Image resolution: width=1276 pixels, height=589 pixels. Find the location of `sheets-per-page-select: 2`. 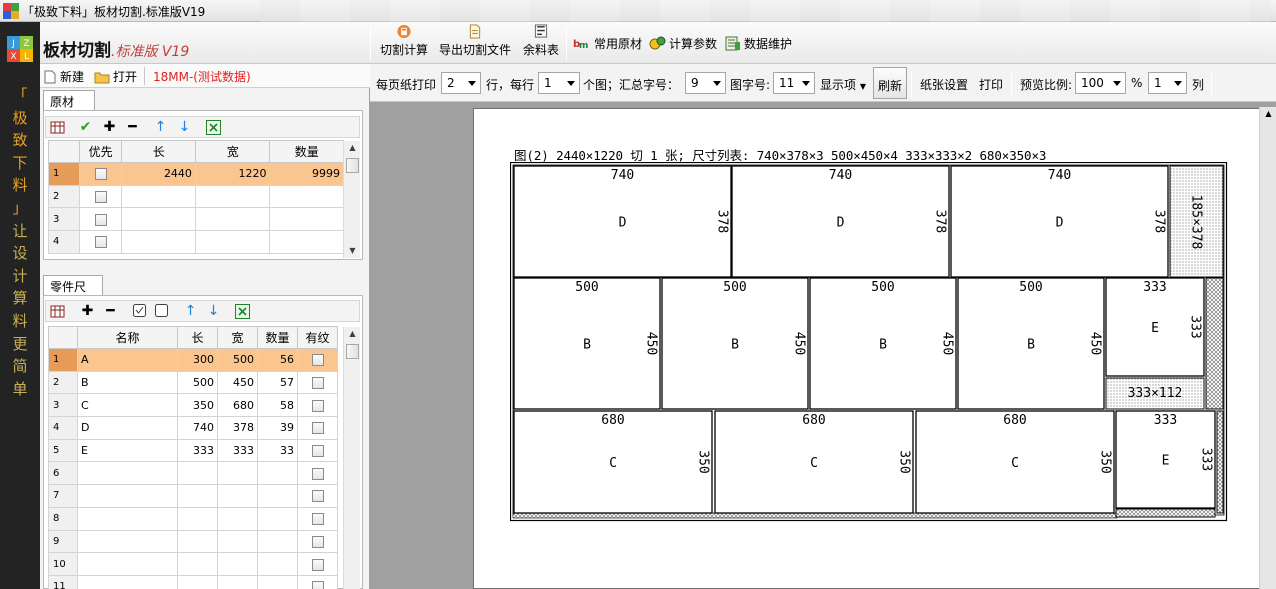

sheets-per-page-select: 2 is located at coordinates (461, 83).